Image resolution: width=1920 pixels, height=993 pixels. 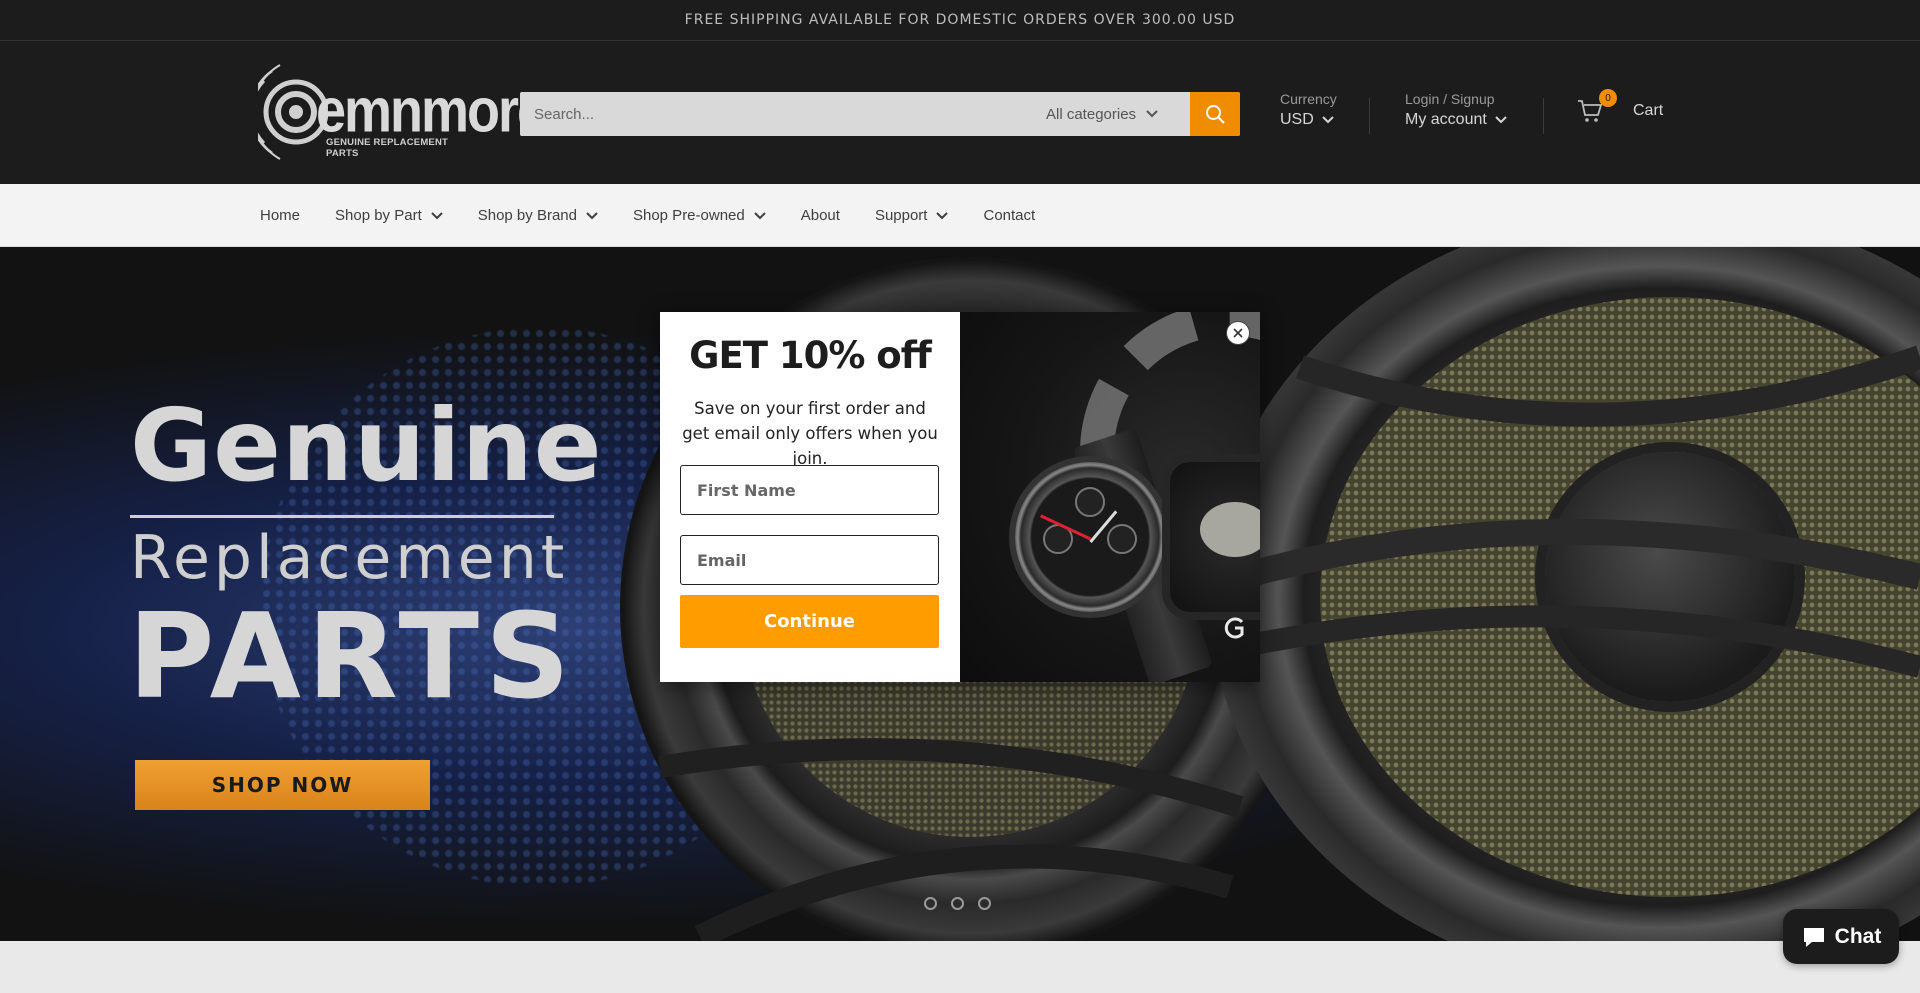 I want to click on nav-item-home: Home, so click(x=280, y=215).